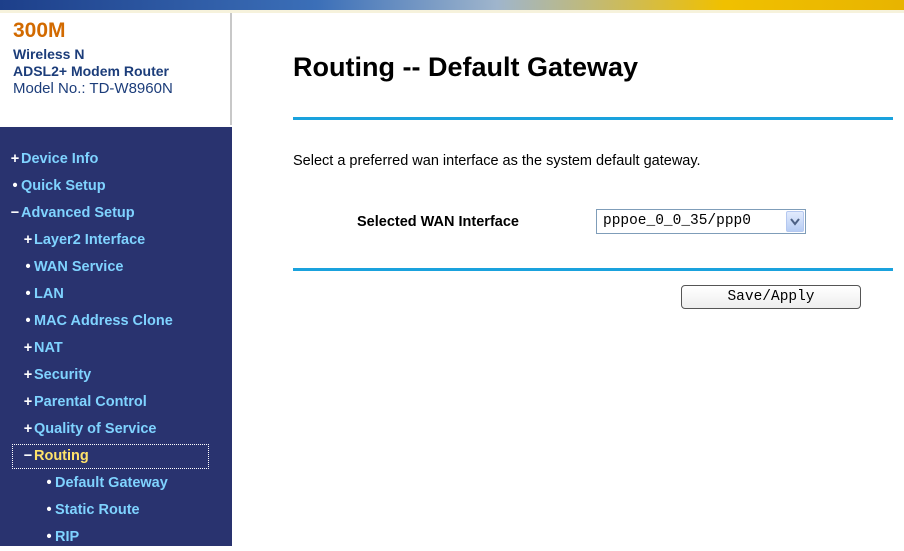 Image resolution: width=904 pixels, height=551 pixels. I want to click on sidebar-item-label: MAC Address Clone, so click(103, 321).